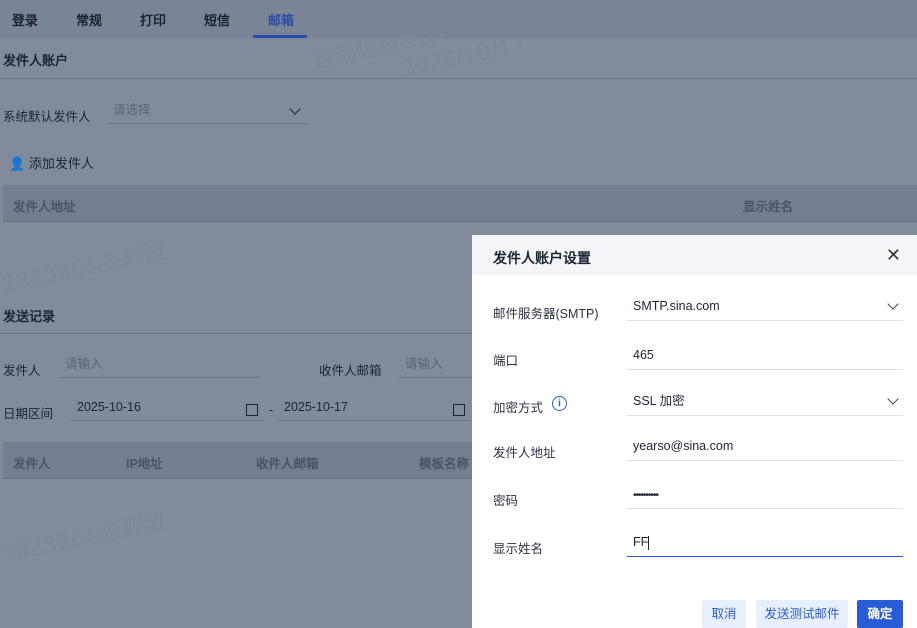  What do you see at coordinates (17, 163) in the screenshot?
I see `add-user-icon: 👤` at bounding box center [17, 163].